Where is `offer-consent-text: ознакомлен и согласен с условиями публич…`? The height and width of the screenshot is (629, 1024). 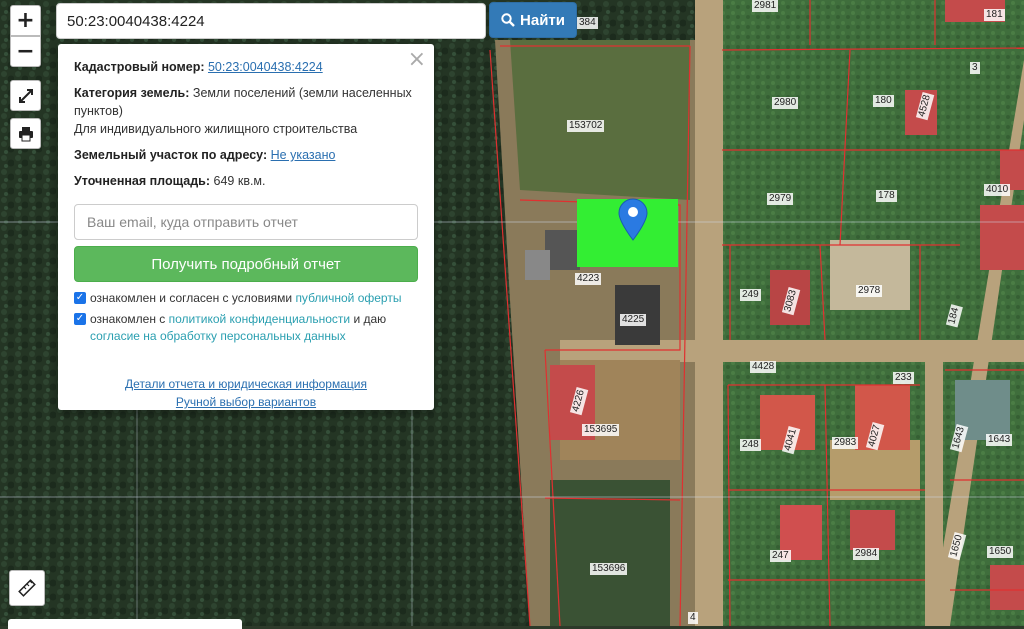 offer-consent-text: ознакомлен и согласен с условиями публич… is located at coordinates (245, 298).